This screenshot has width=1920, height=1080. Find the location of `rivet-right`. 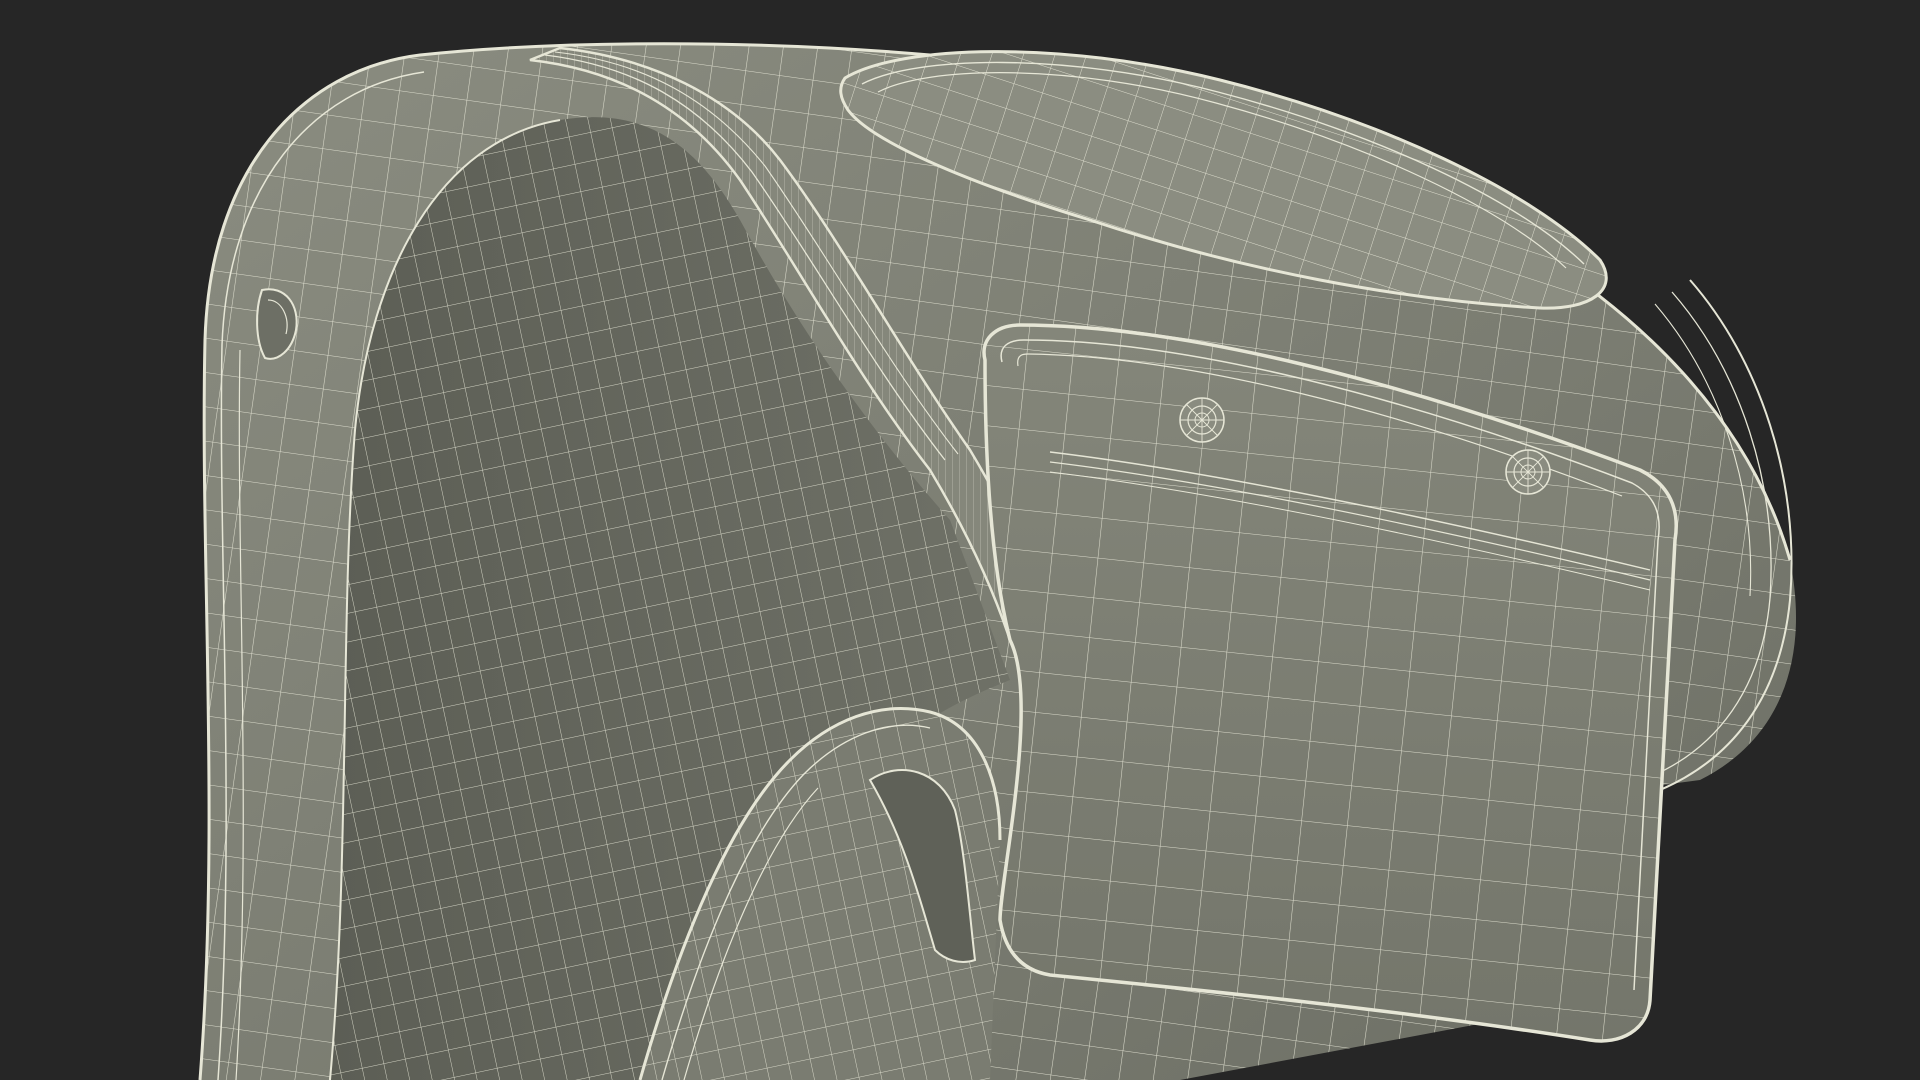

rivet-right is located at coordinates (1528, 472).